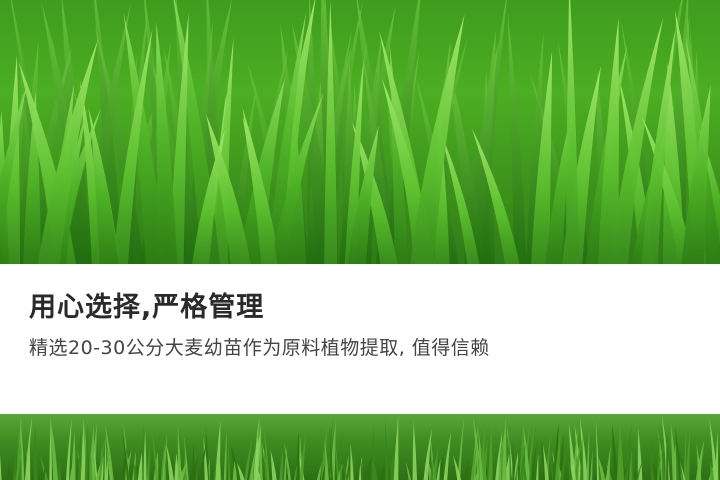 The width and height of the screenshot is (720, 480). I want to click on lawn-illustration, so click(360, 447).